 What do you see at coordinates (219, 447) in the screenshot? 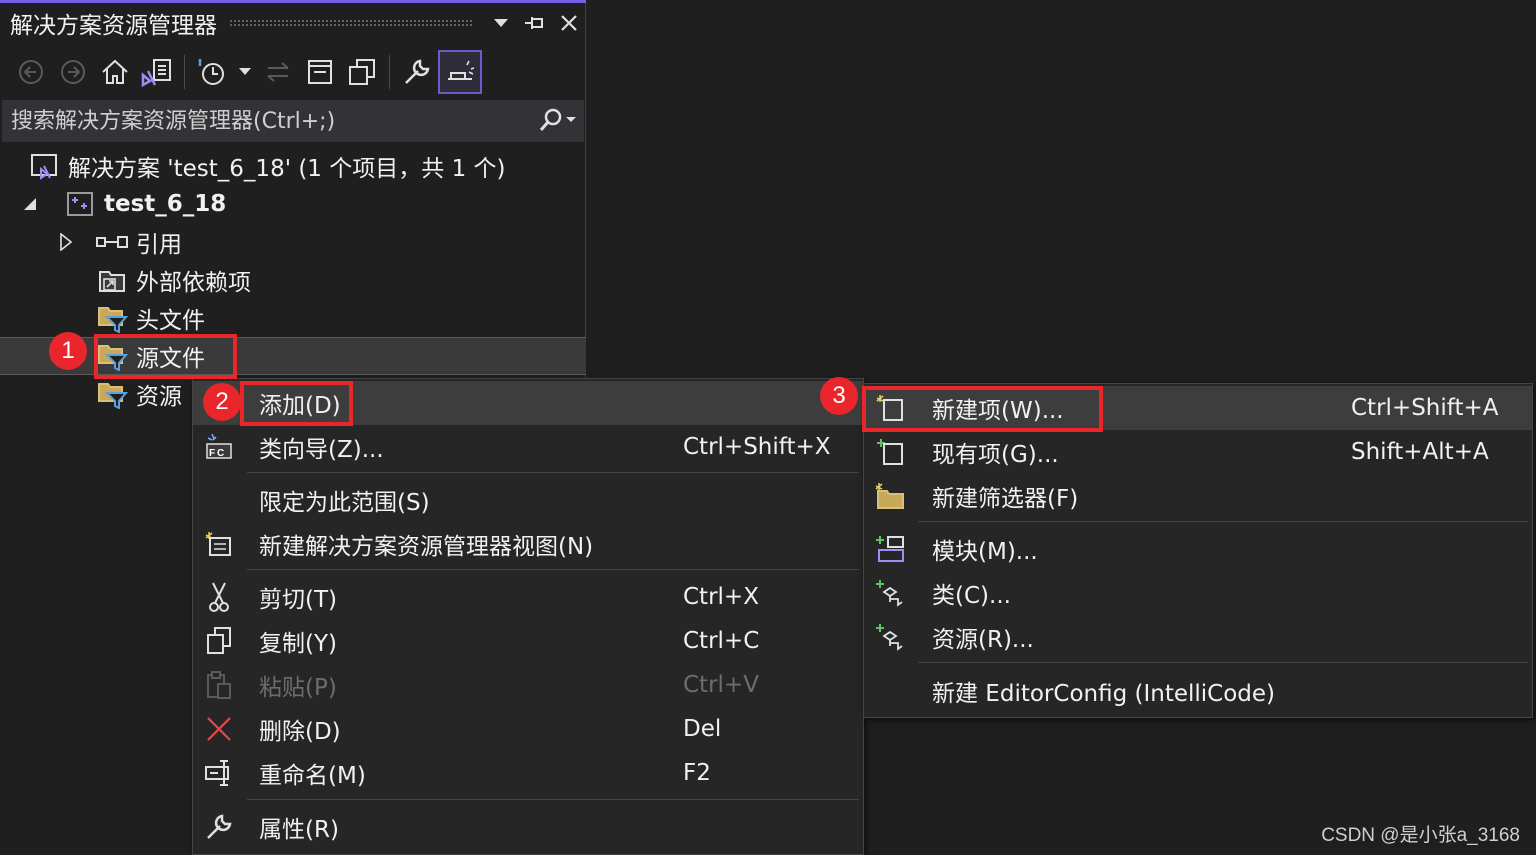
I see `class-wizard-icon: FC` at bounding box center [219, 447].